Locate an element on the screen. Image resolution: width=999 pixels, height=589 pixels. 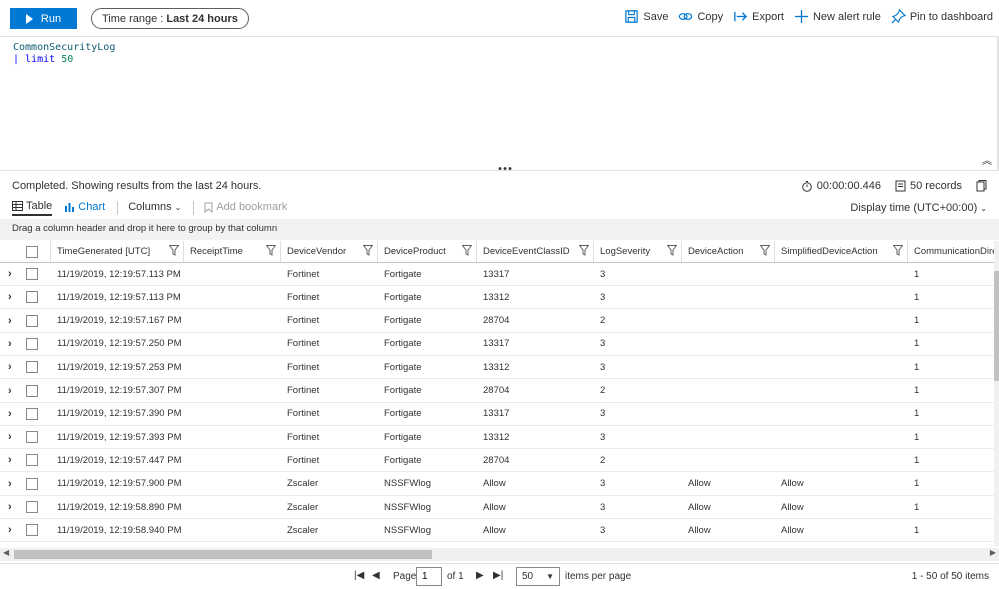
column-header-device-product: DeviceProduct is located at coordinates (426, 251).